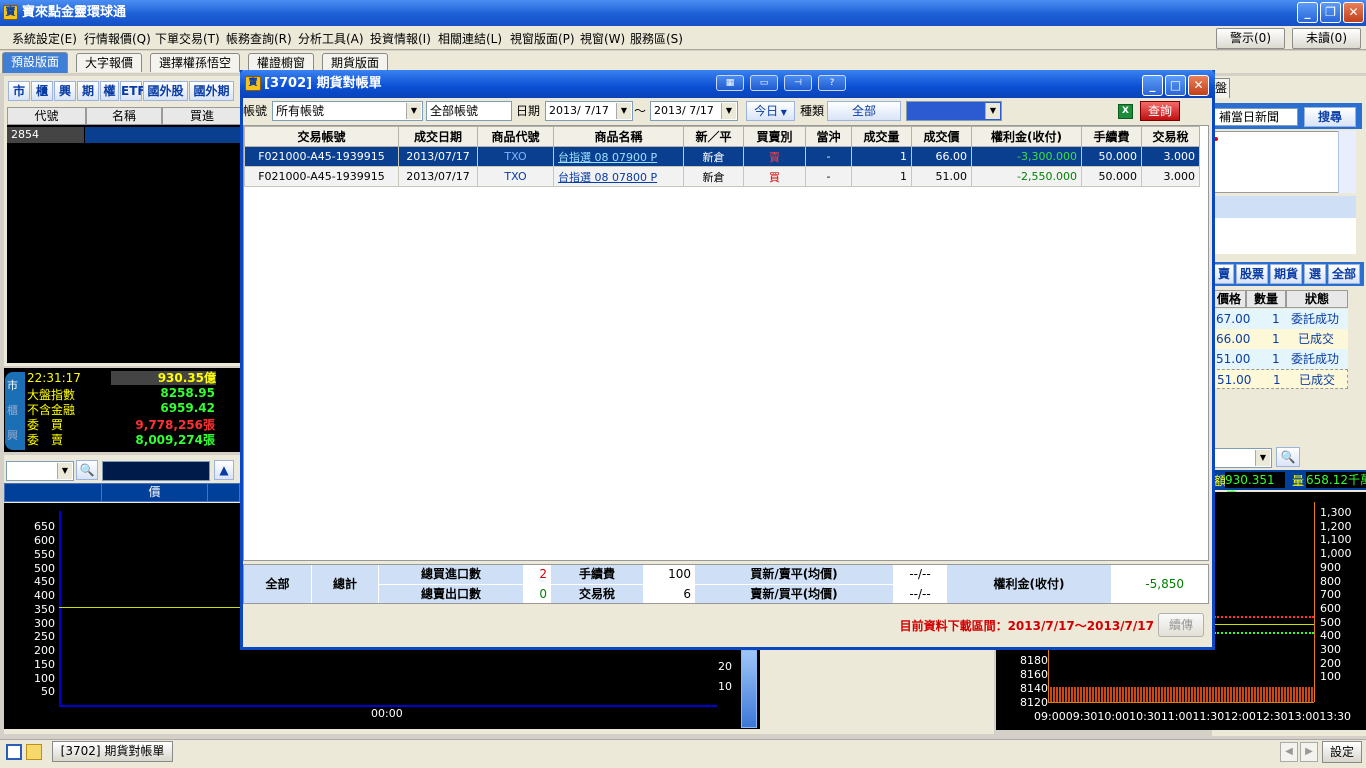  Describe the element at coordinates (1330, 117) in the screenshot. I see `news-search-button: 搜尋` at that location.